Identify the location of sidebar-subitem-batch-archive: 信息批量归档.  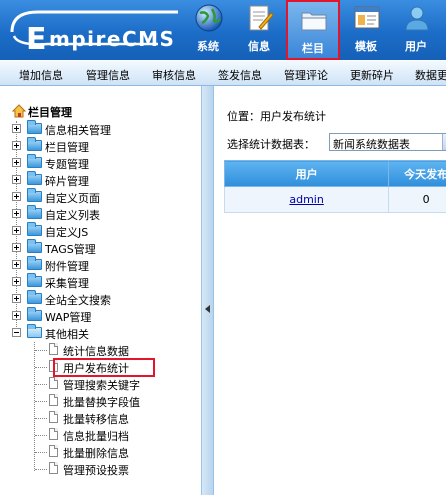
(115, 435).